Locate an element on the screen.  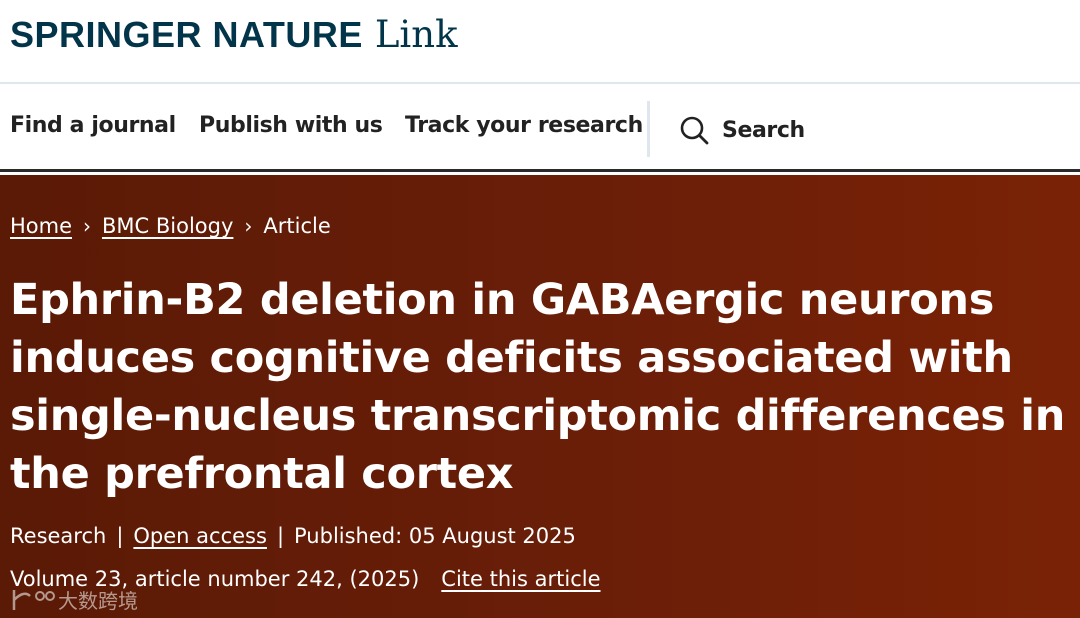
published-date: Published: 05 August 2025 is located at coordinates (435, 536).